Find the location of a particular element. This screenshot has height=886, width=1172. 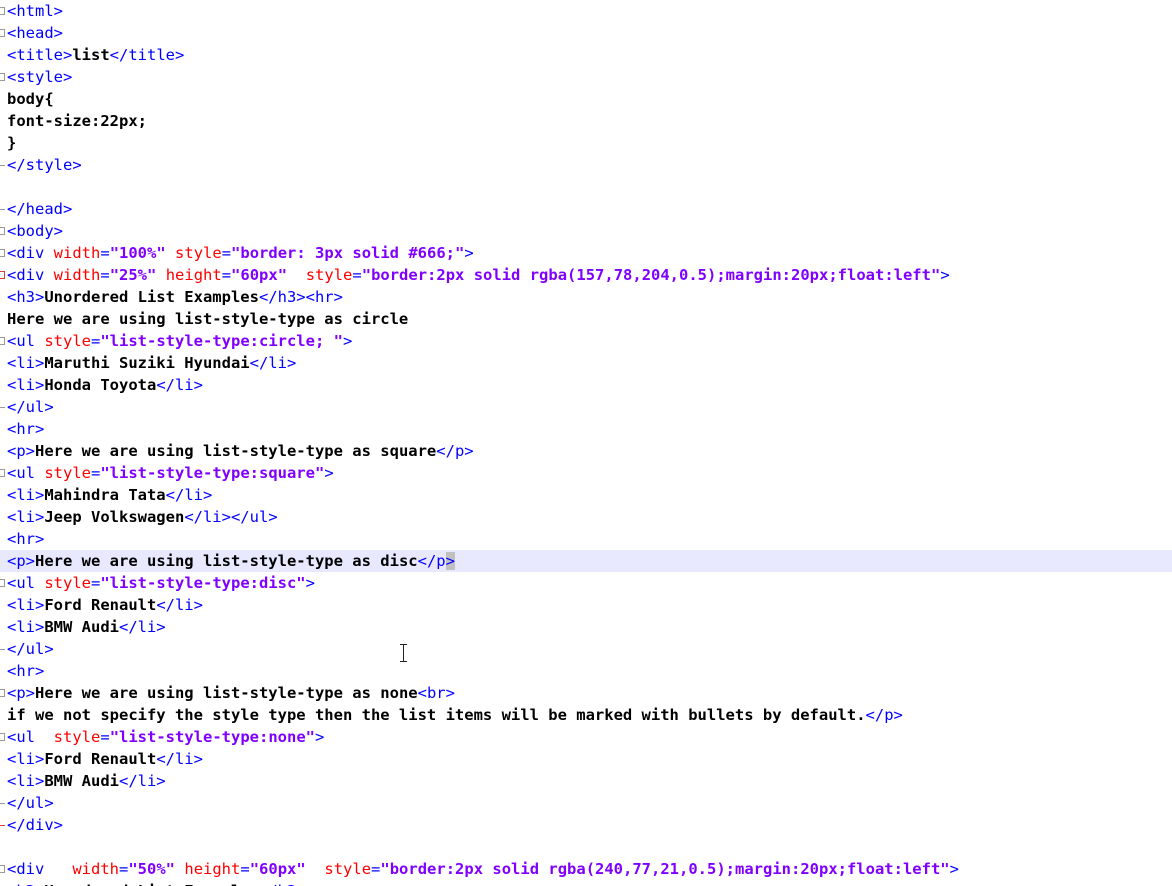

code-token-tag: </title> is located at coordinates (147, 55).